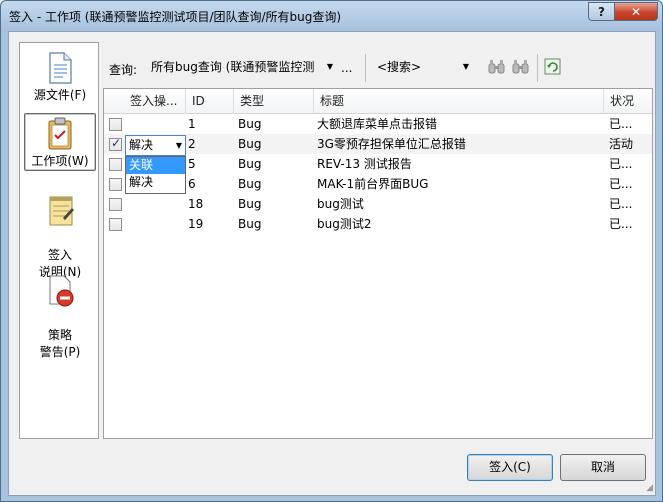 The image size is (663, 502). Describe the element at coordinates (391, 144) in the screenshot. I see `row-title: 3G零预存担保单位汇总报错` at that location.